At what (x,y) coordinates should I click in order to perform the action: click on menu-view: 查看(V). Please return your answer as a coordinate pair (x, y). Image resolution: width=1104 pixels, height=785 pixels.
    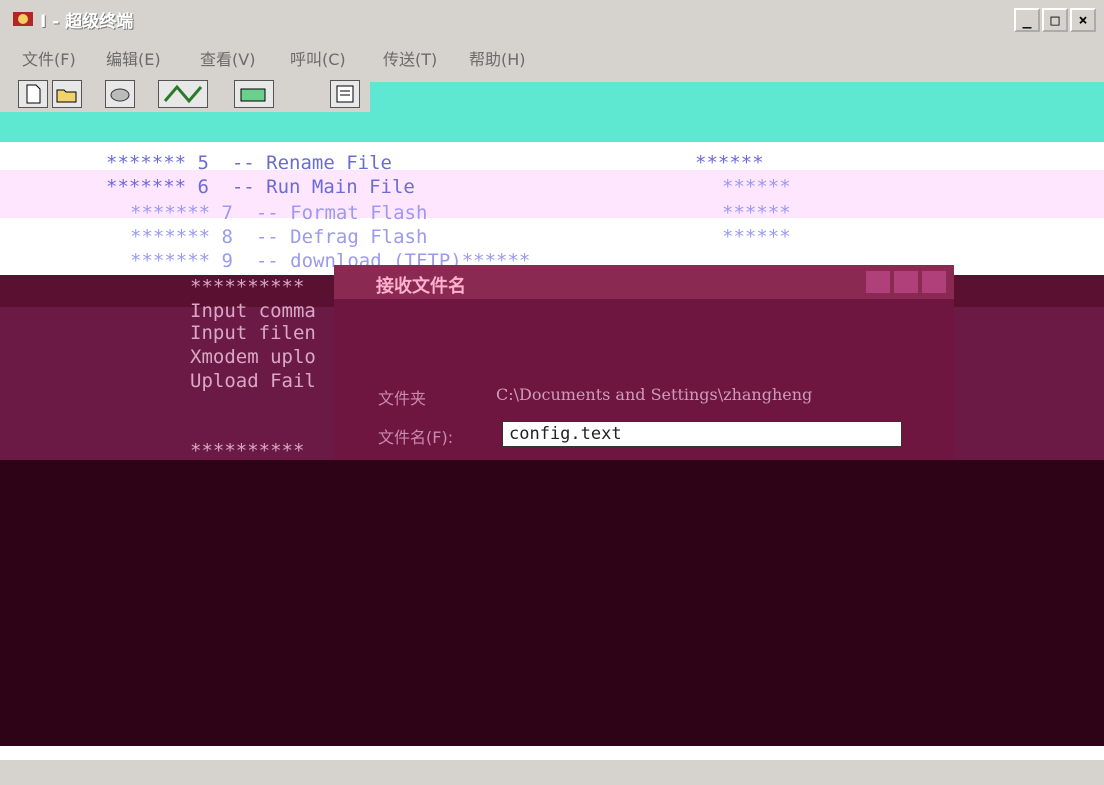
    Looking at the image, I should click on (227, 58).